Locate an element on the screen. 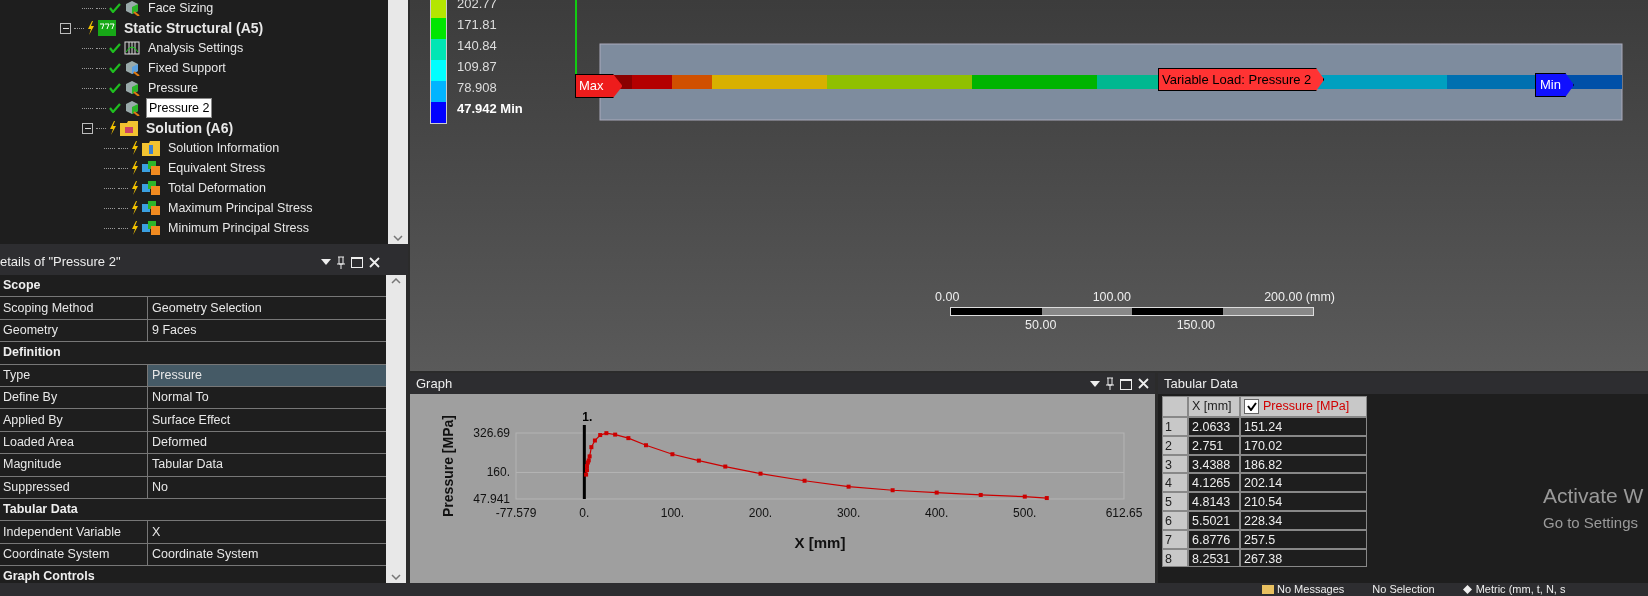 This screenshot has width=1648, height=596. load-tag: Variable Load: Pressure 2 is located at coordinates (1241, 79).